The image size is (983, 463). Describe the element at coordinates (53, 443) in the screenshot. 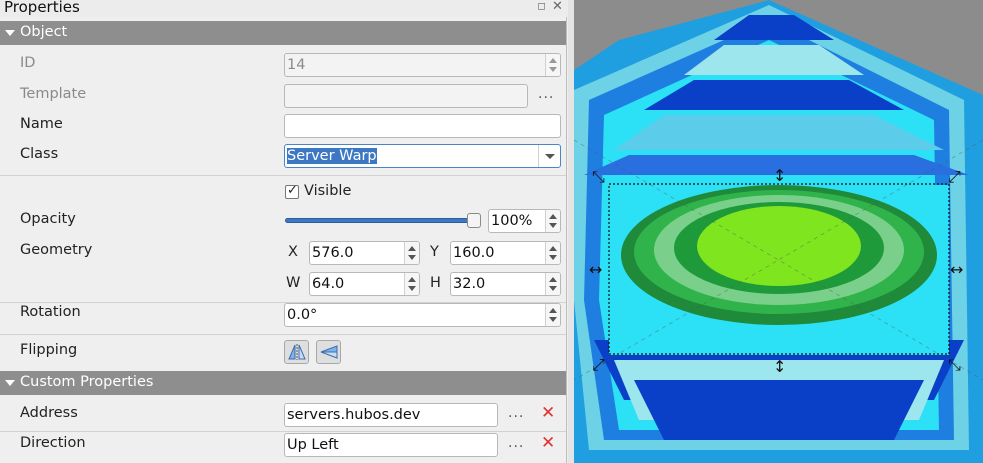

I see `custom-property-name: Direction` at that location.